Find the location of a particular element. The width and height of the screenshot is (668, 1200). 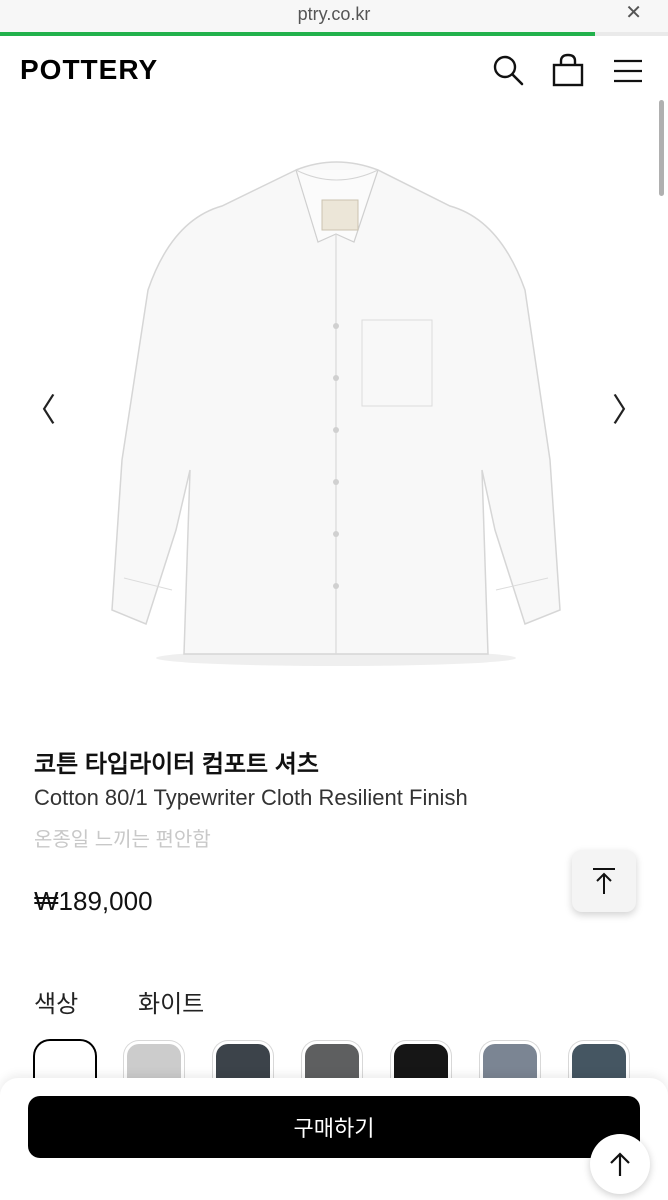

upload-arrow-icon is located at coordinates (604, 881).